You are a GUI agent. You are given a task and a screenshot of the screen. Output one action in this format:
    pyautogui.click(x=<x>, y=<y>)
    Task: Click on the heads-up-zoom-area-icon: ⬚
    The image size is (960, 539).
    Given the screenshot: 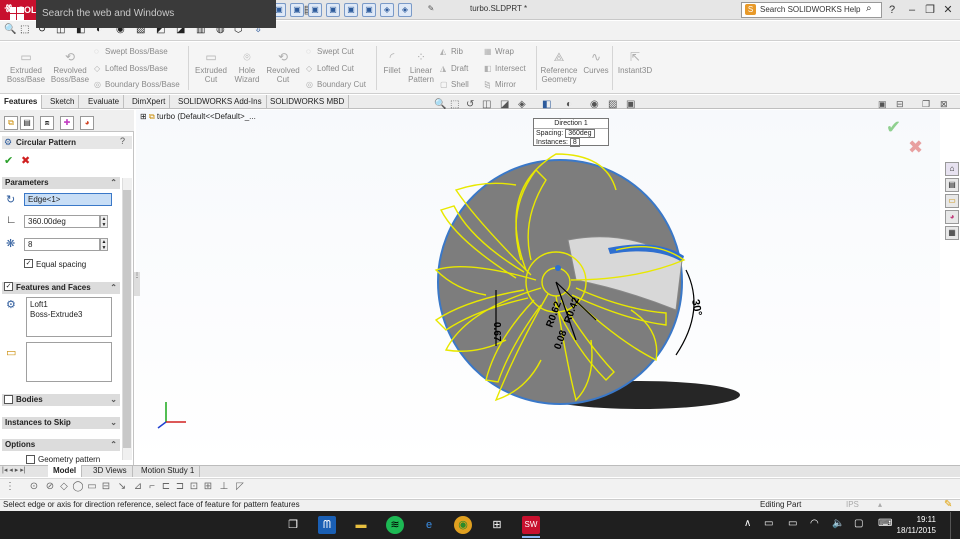 What is the action you would take?
    pyautogui.click(x=454, y=104)
    